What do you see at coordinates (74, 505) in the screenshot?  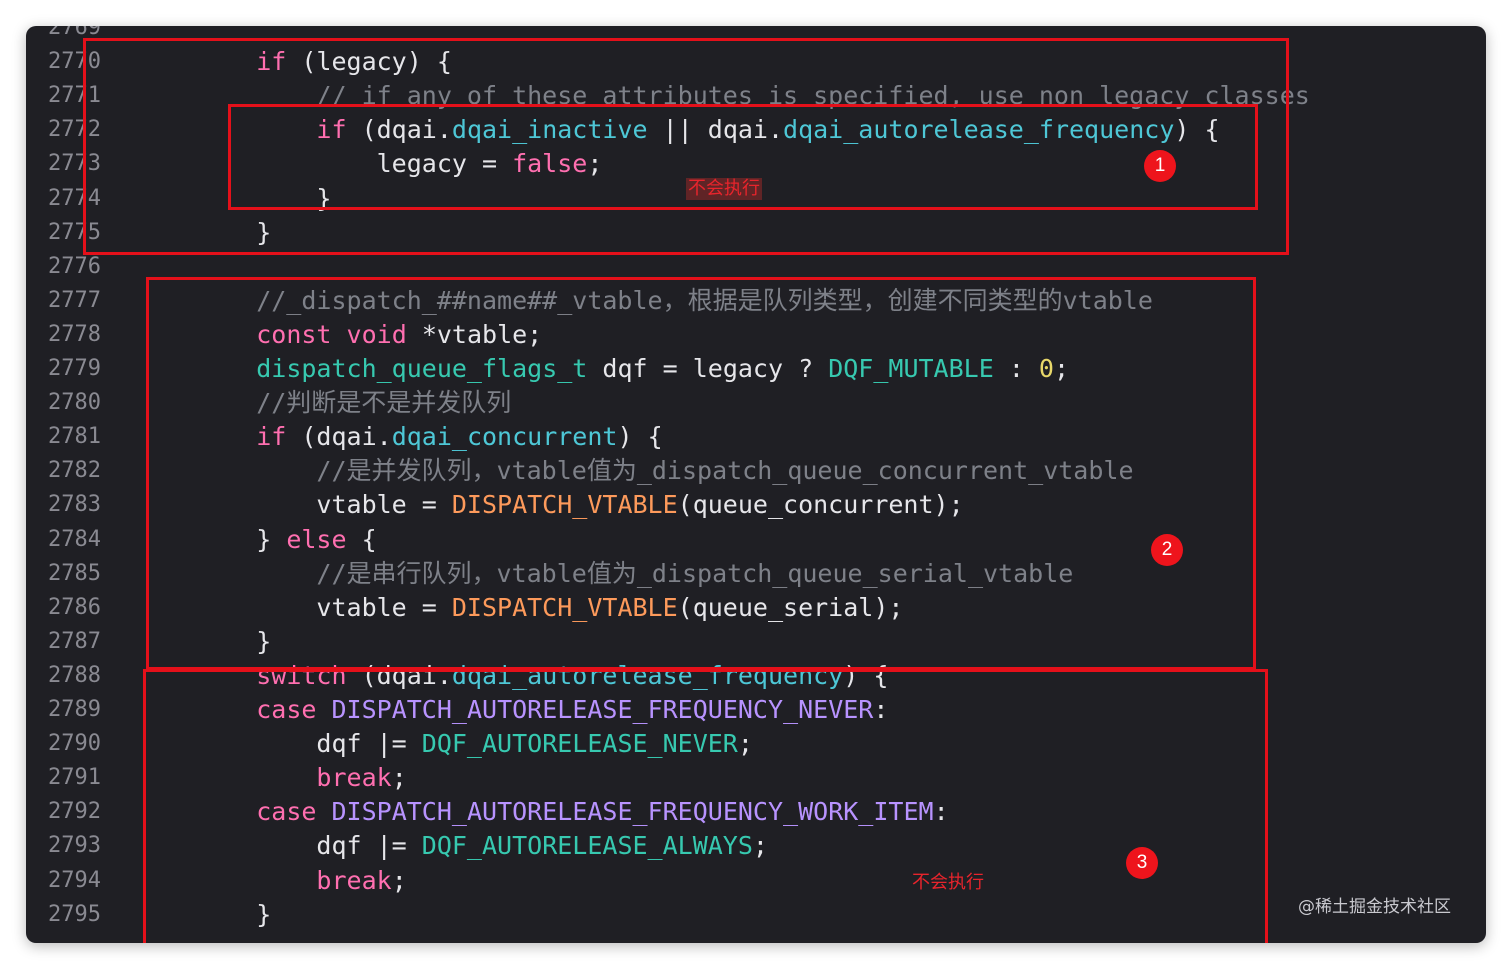 I see `line-number: 2783` at bounding box center [74, 505].